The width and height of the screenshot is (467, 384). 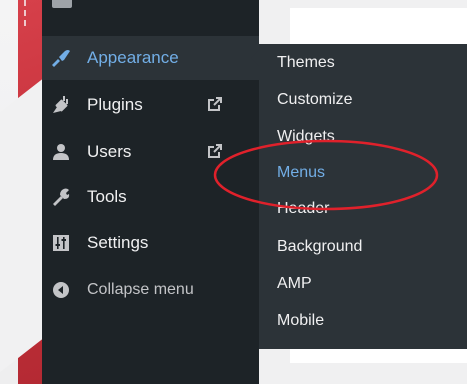 I want to click on sidebar-item-tools: Tools, so click(x=150, y=197).